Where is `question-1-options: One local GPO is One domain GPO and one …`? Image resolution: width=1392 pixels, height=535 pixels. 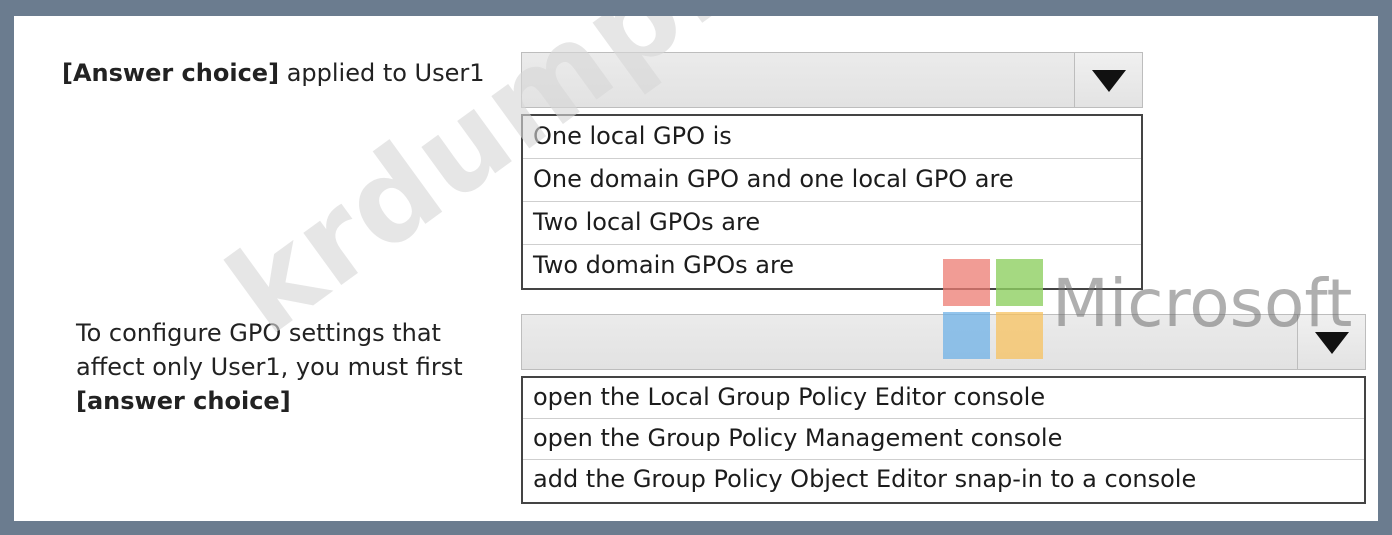
question-1-options: One local GPO is One domain GPO and one … is located at coordinates (832, 202).